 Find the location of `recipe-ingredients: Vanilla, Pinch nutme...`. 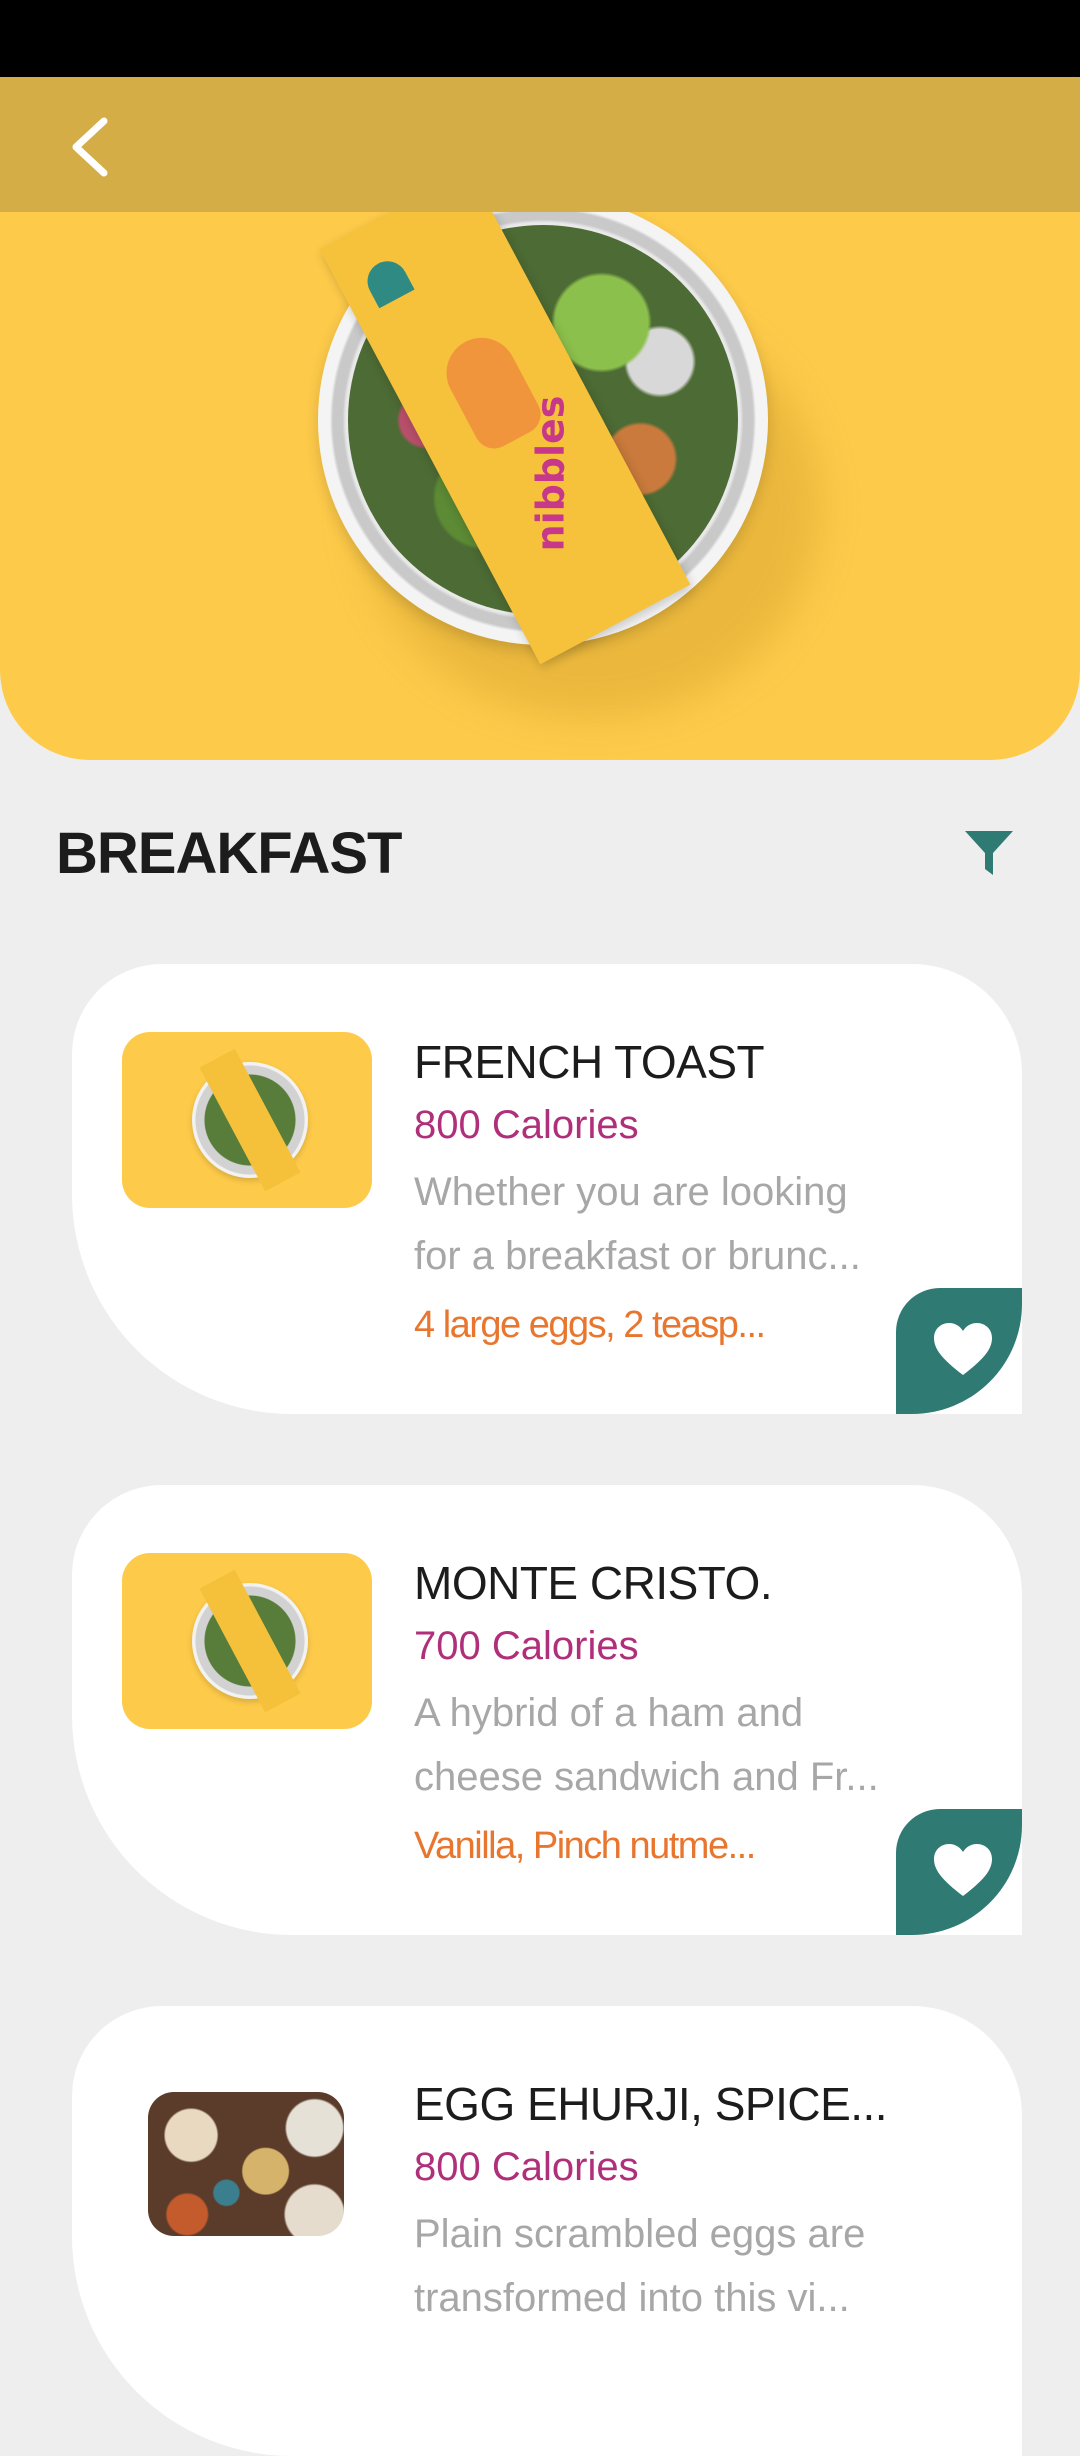

recipe-ingredients: Vanilla, Pinch nutme... is located at coordinates (585, 1846).